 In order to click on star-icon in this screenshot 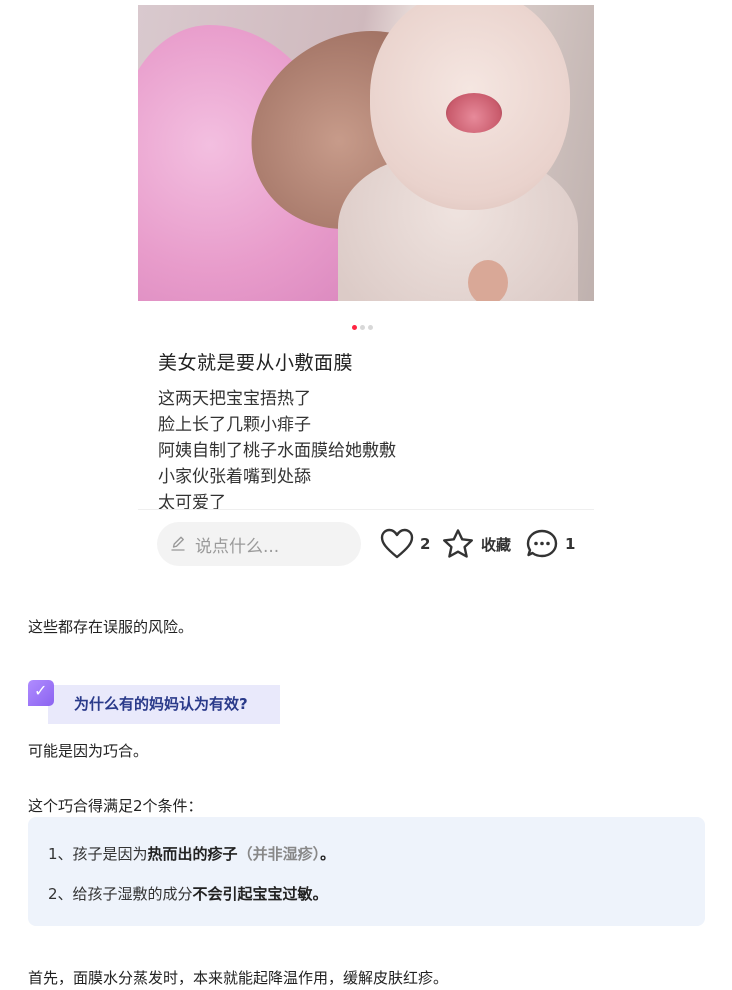, I will do `click(458, 543)`.